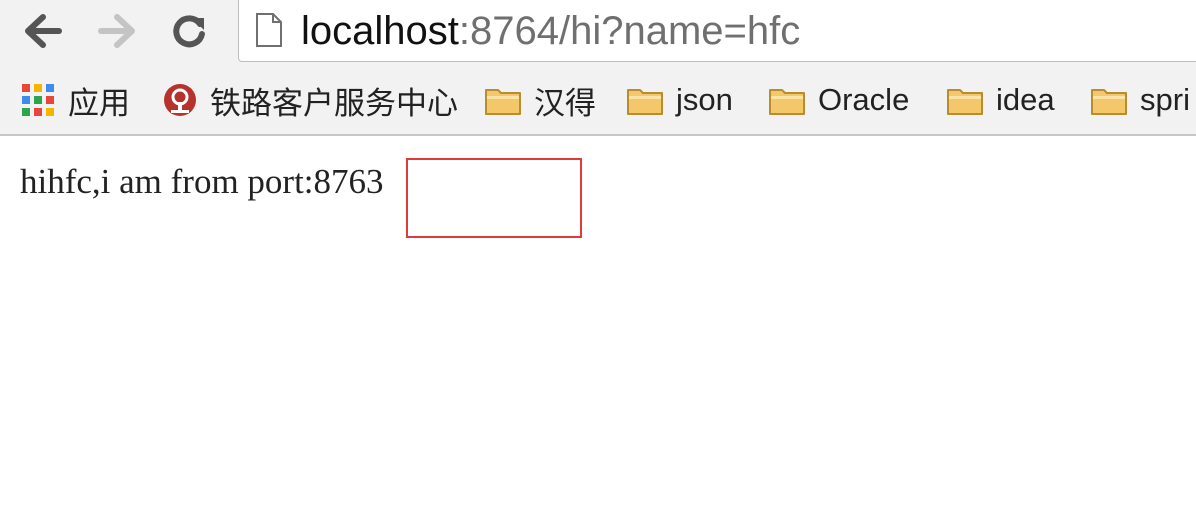 The image size is (1196, 531). What do you see at coordinates (269, 30) in the screenshot?
I see `page-icon` at bounding box center [269, 30].